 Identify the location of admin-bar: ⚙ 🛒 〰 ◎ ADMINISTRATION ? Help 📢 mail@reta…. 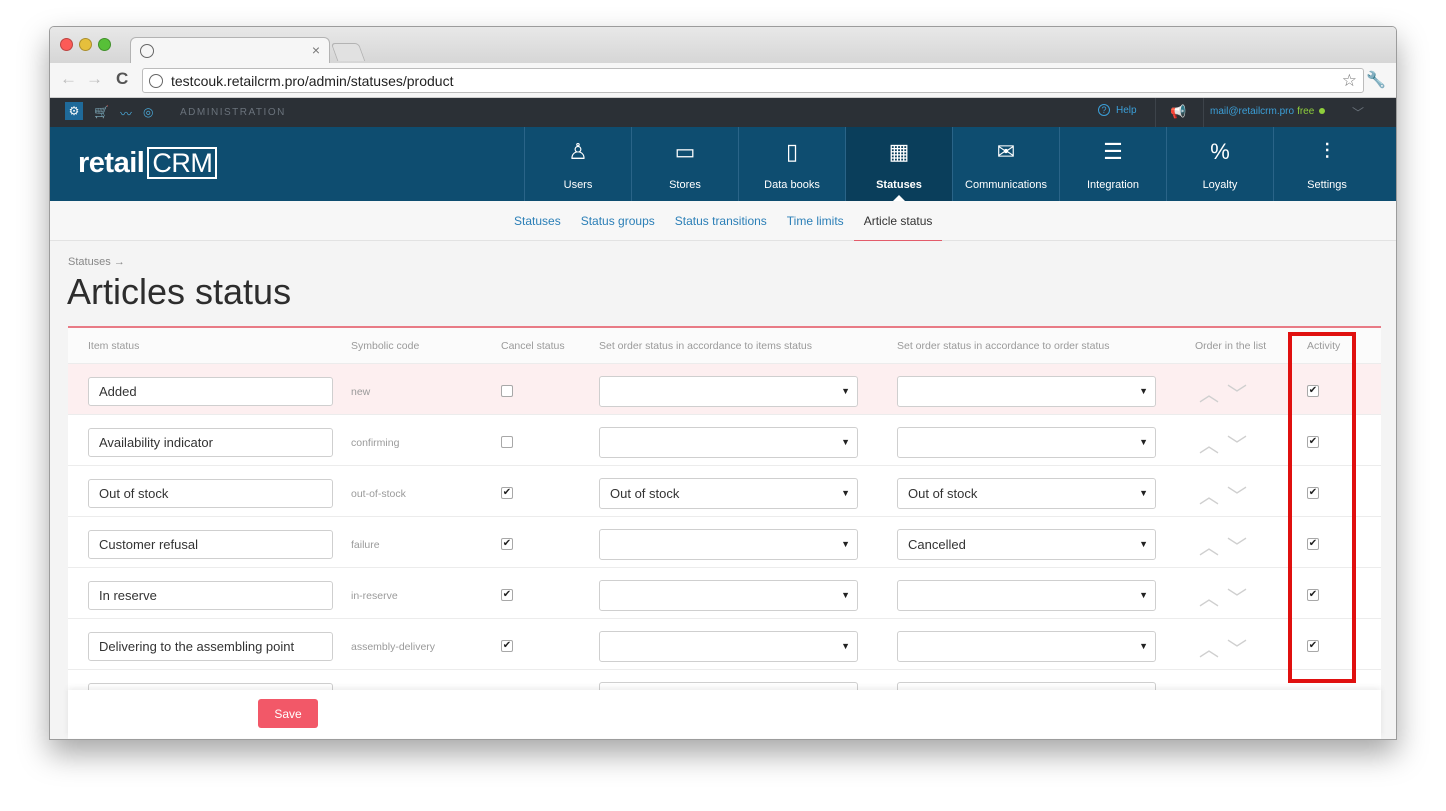
(723, 112).